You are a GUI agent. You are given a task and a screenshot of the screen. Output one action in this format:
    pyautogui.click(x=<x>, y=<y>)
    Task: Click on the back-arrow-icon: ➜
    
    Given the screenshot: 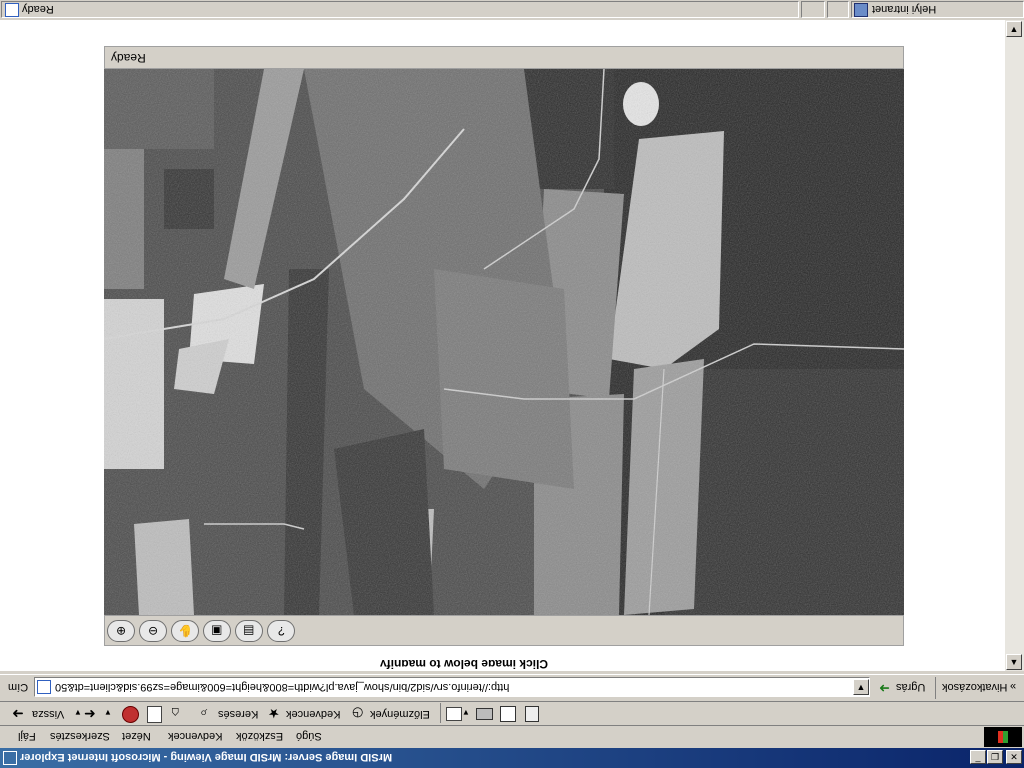 What is the action you would take?
    pyautogui.click(x=18, y=714)
    